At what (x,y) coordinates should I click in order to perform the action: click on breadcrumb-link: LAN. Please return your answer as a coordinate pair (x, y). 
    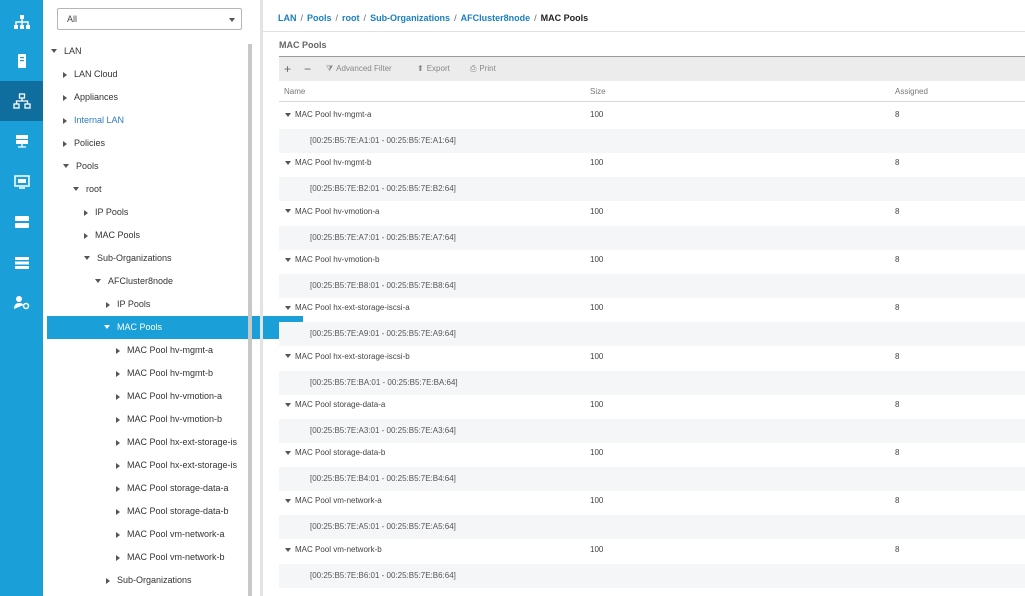
    Looking at the image, I should click on (287, 18).